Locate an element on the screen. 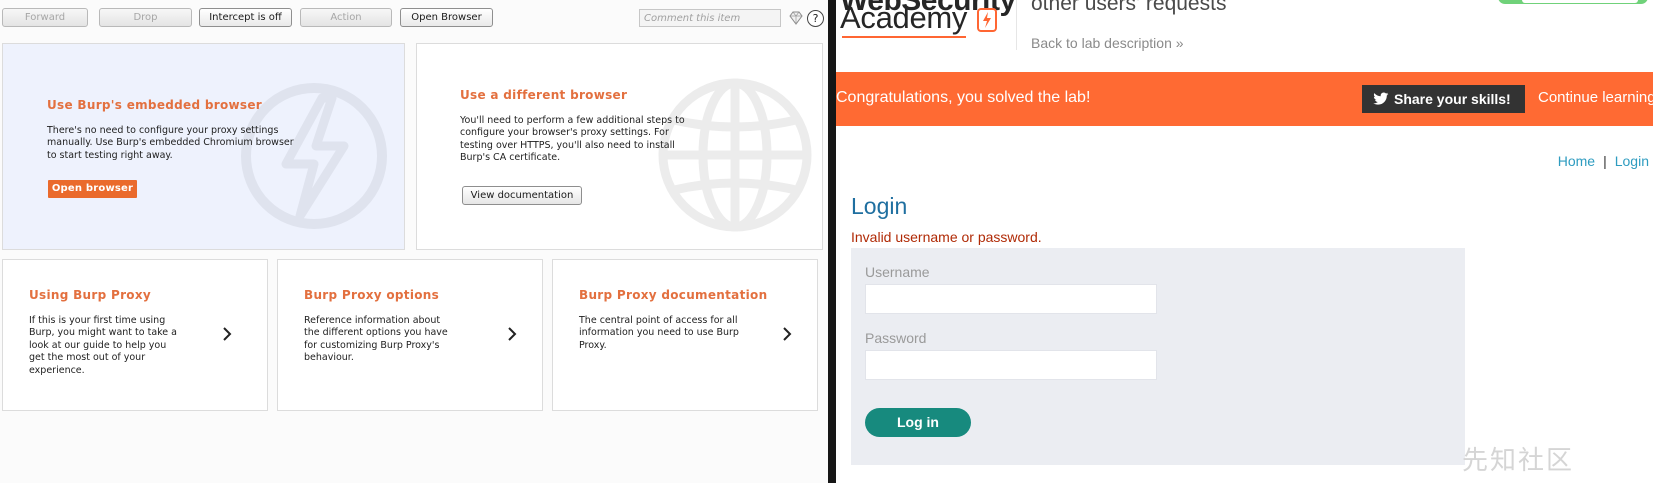  view-documentation-button: View documentation is located at coordinates (522, 195).